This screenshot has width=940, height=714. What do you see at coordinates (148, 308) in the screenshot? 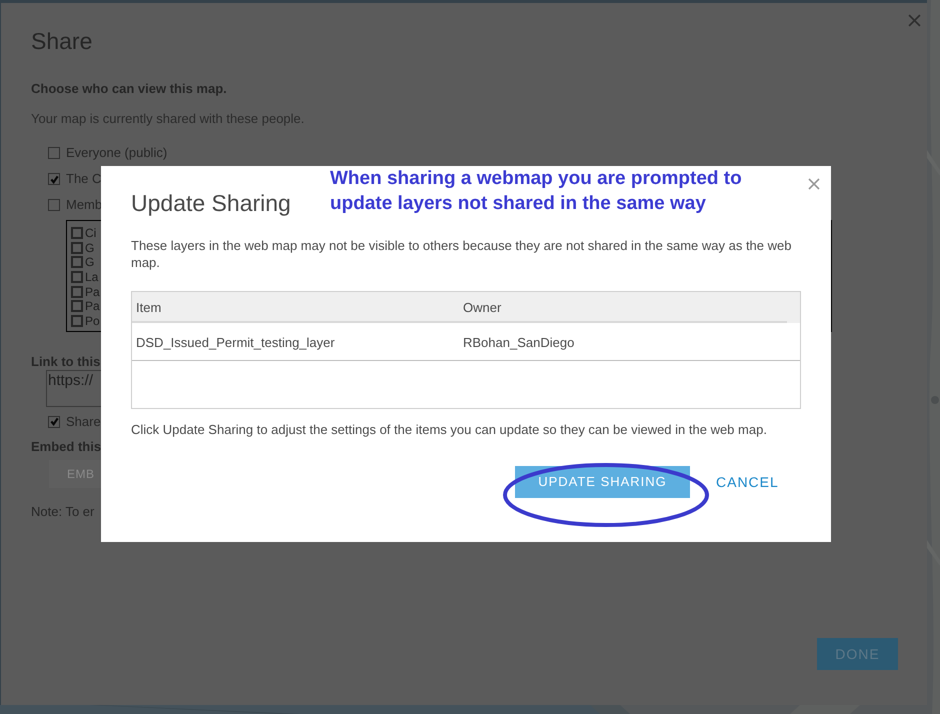
I see `column-header: Item` at bounding box center [148, 308].